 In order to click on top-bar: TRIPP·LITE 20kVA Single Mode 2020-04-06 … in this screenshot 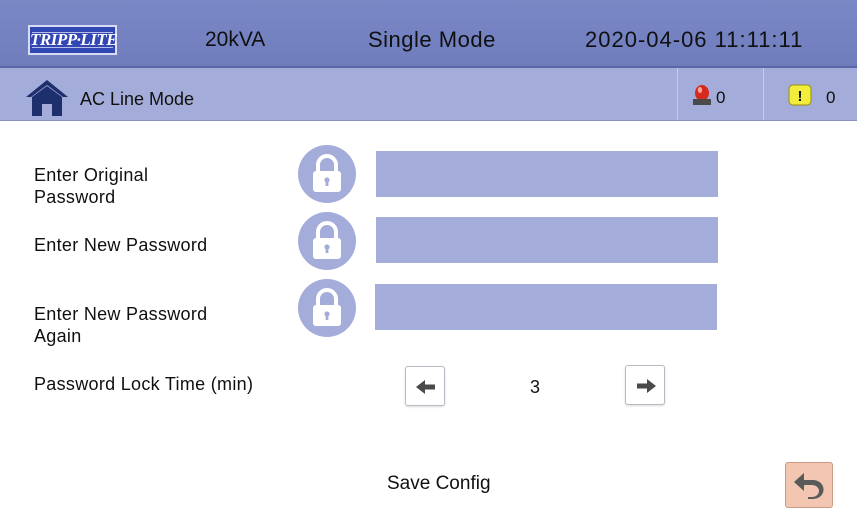, I will do `click(428, 34)`.